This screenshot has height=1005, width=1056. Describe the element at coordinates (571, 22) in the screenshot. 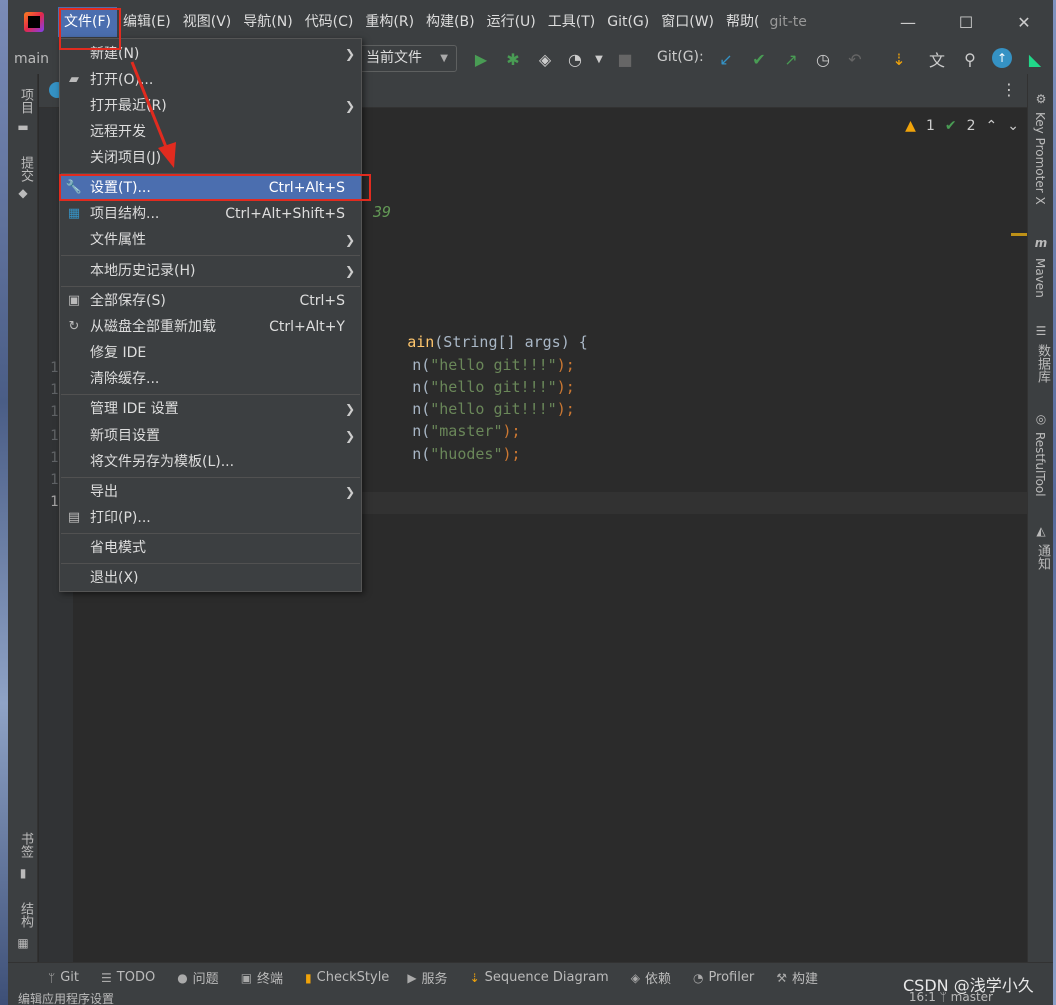

I see `menu-tools: 工具(T)` at that location.